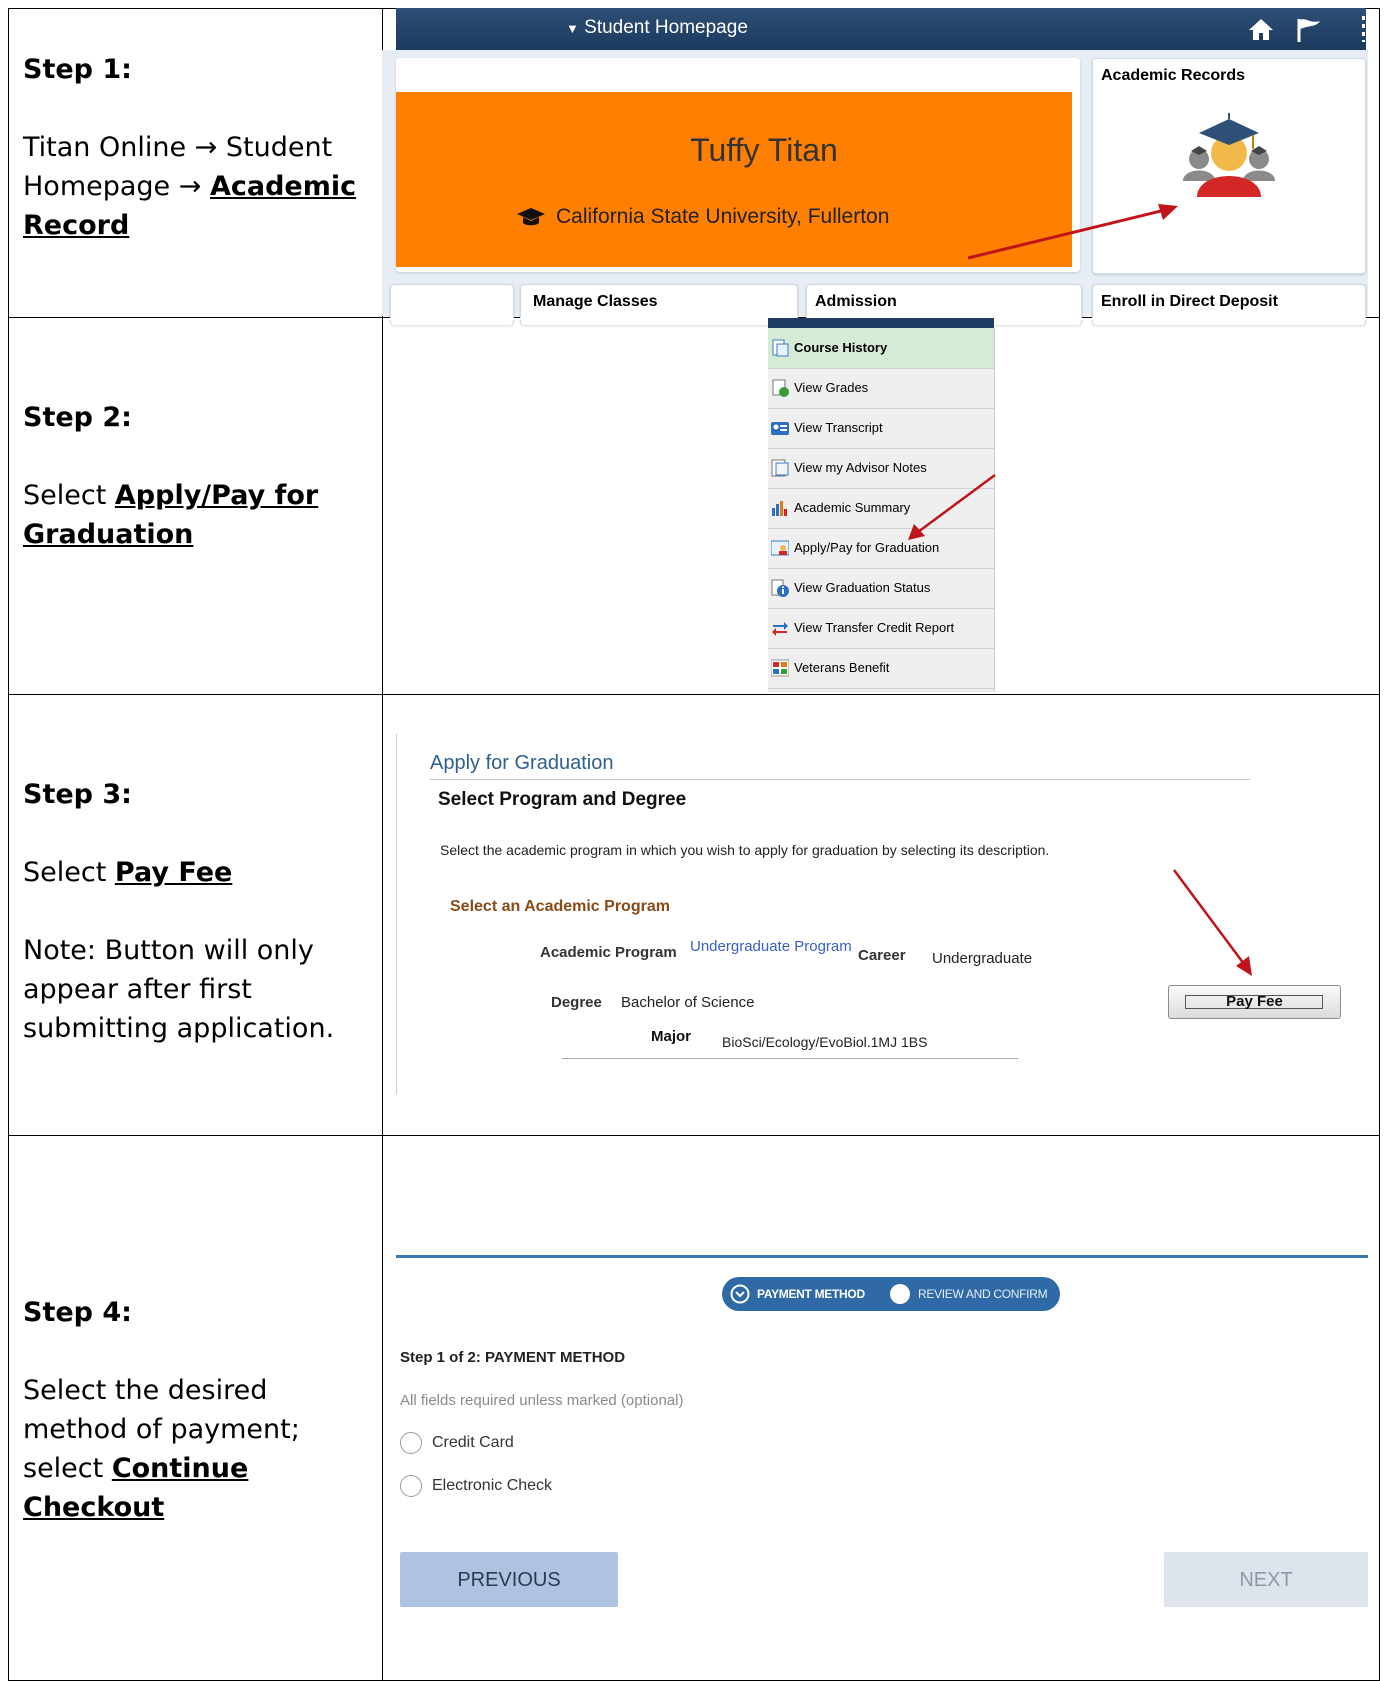  What do you see at coordinates (492, 1485) in the screenshot?
I see `electronic-check-label: Electronic Check` at bounding box center [492, 1485].